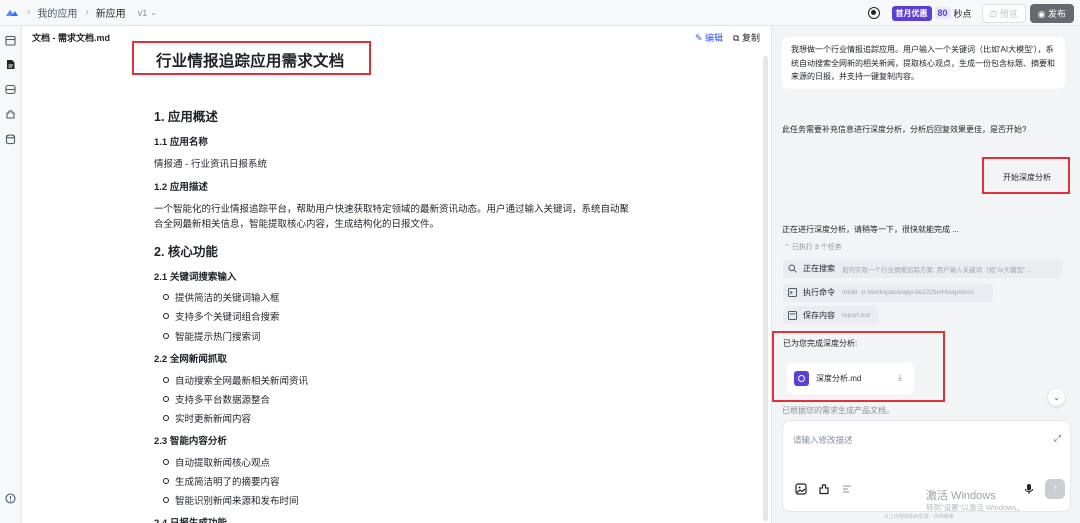 The height and width of the screenshot is (523, 1080). I want to click on task-name: 保存内容, so click(819, 315).